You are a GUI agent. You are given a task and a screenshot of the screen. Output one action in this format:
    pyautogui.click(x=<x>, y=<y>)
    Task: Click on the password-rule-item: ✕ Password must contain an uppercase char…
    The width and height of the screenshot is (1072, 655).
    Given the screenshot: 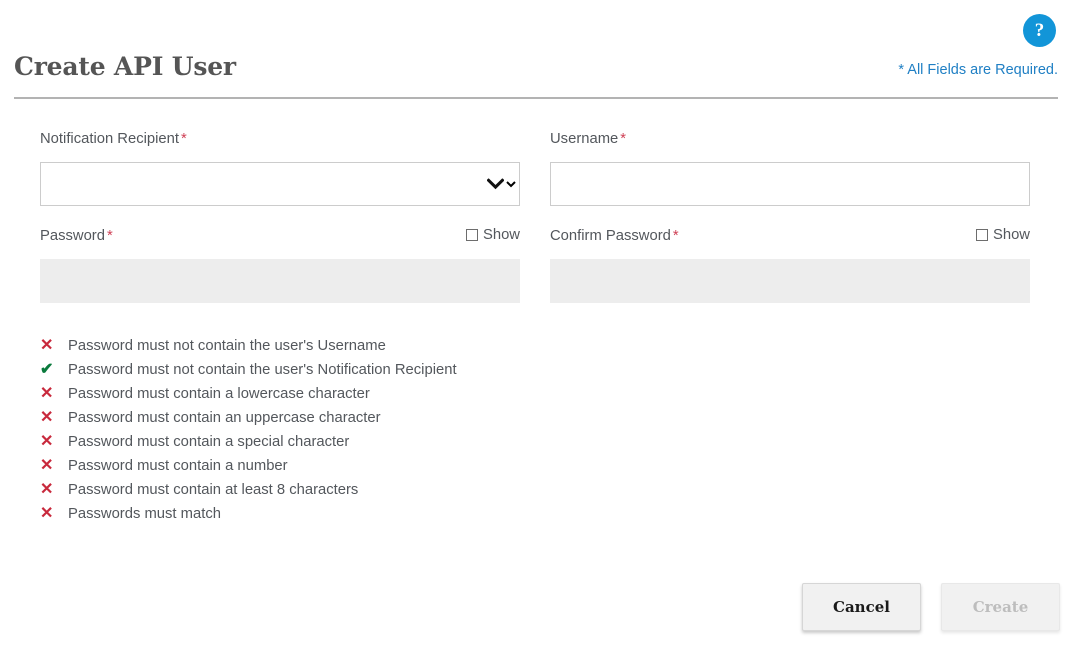 What is the action you would take?
    pyautogui.click(x=350, y=418)
    